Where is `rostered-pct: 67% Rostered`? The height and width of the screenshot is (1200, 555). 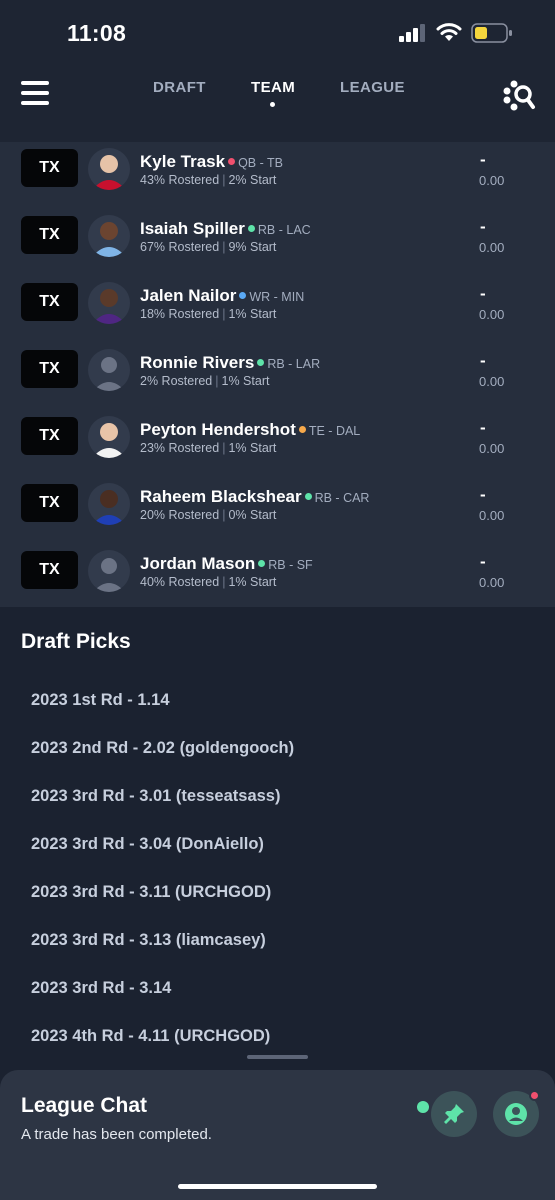
rostered-pct: 67% Rostered is located at coordinates (180, 247).